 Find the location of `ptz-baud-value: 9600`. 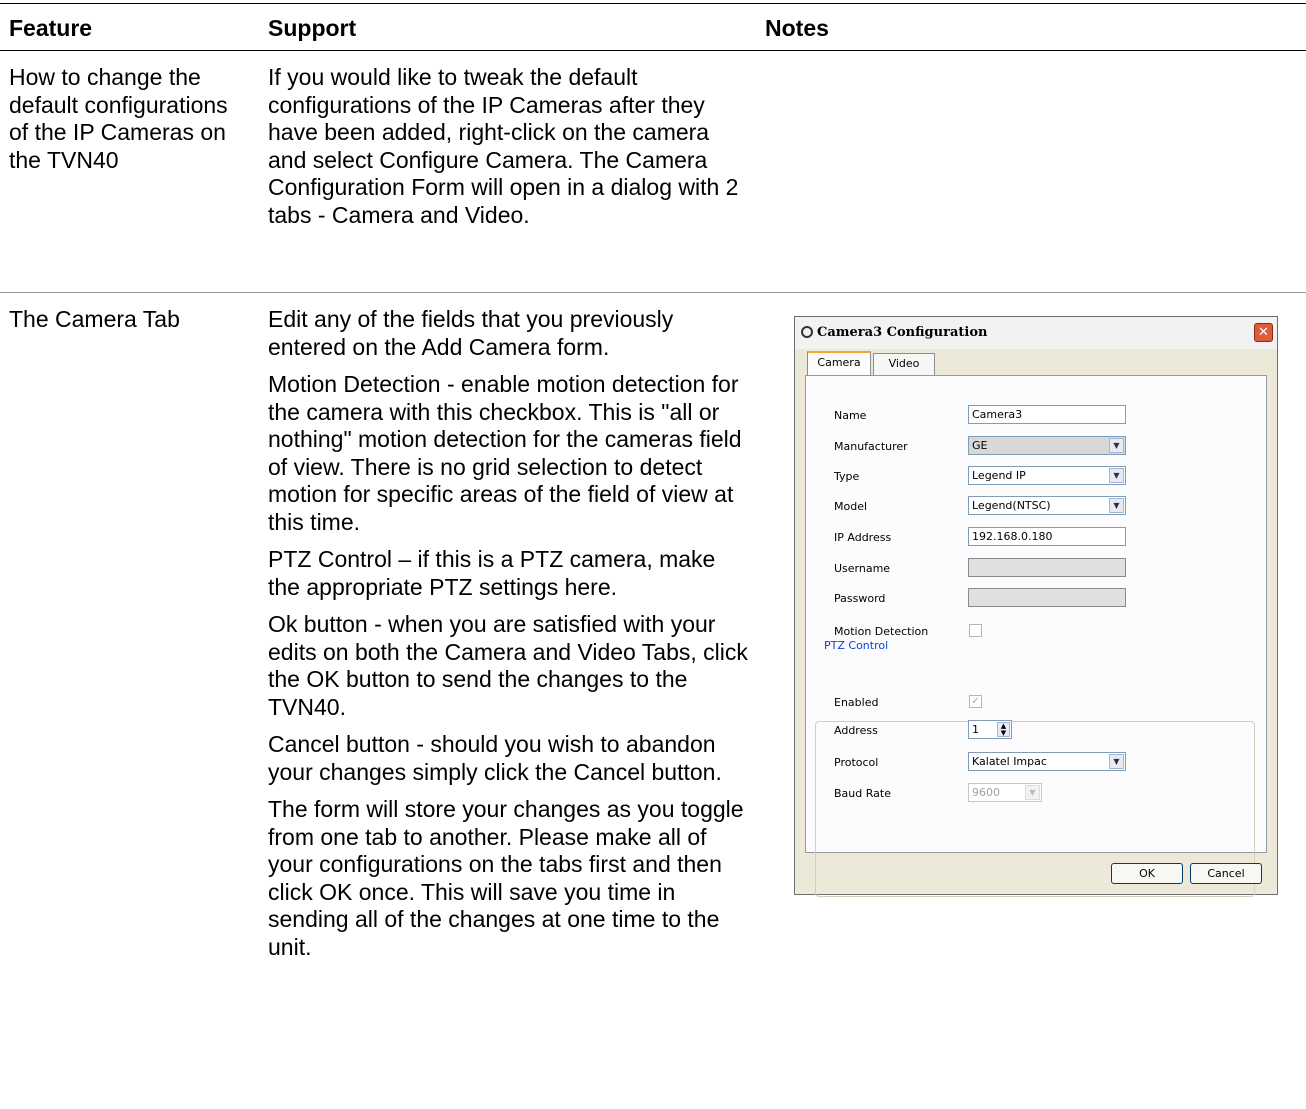

ptz-baud-value: 9600 is located at coordinates (986, 792).